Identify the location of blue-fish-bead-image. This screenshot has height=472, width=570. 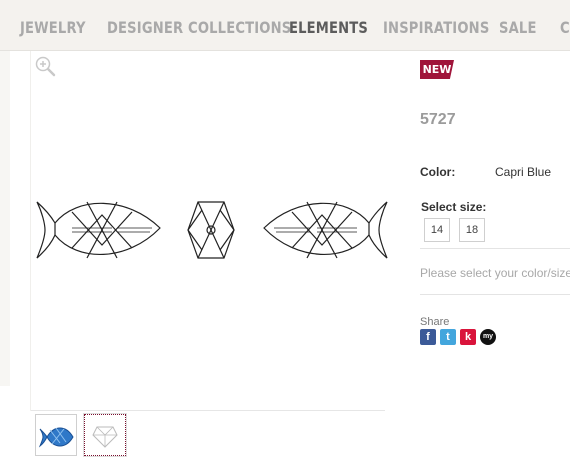
(56, 437).